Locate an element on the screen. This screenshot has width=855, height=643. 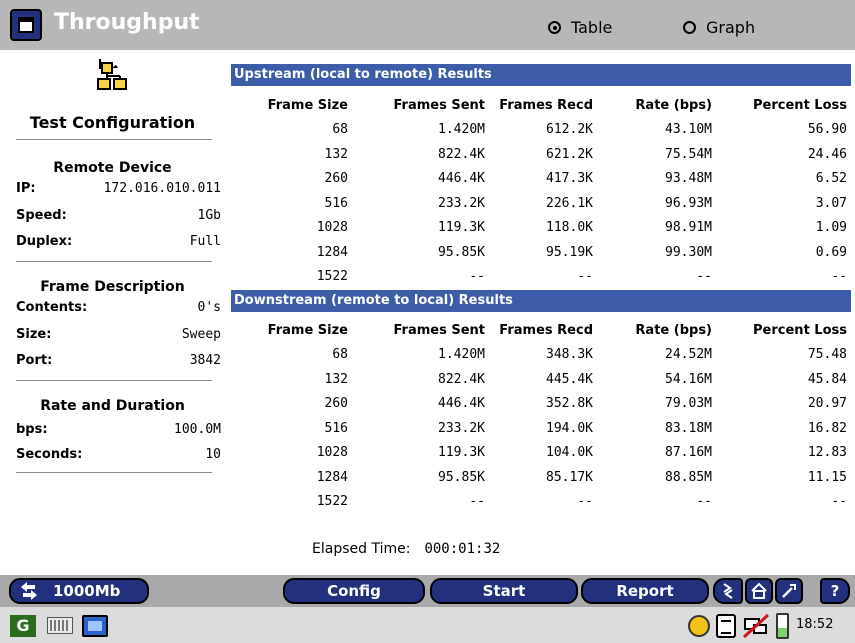
size-row: Size: Sweep is located at coordinates (118, 337).